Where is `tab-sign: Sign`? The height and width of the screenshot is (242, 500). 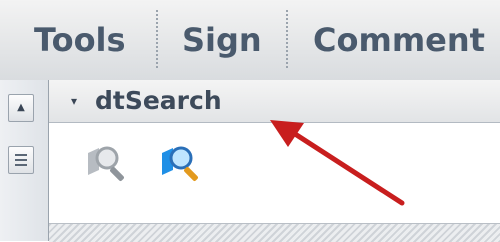 tab-sign: Sign is located at coordinates (222, 40).